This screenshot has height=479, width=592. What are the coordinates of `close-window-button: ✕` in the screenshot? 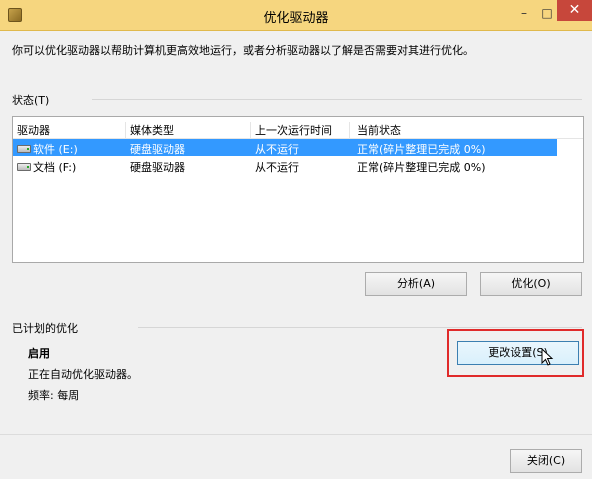 It's located at (574, 10).